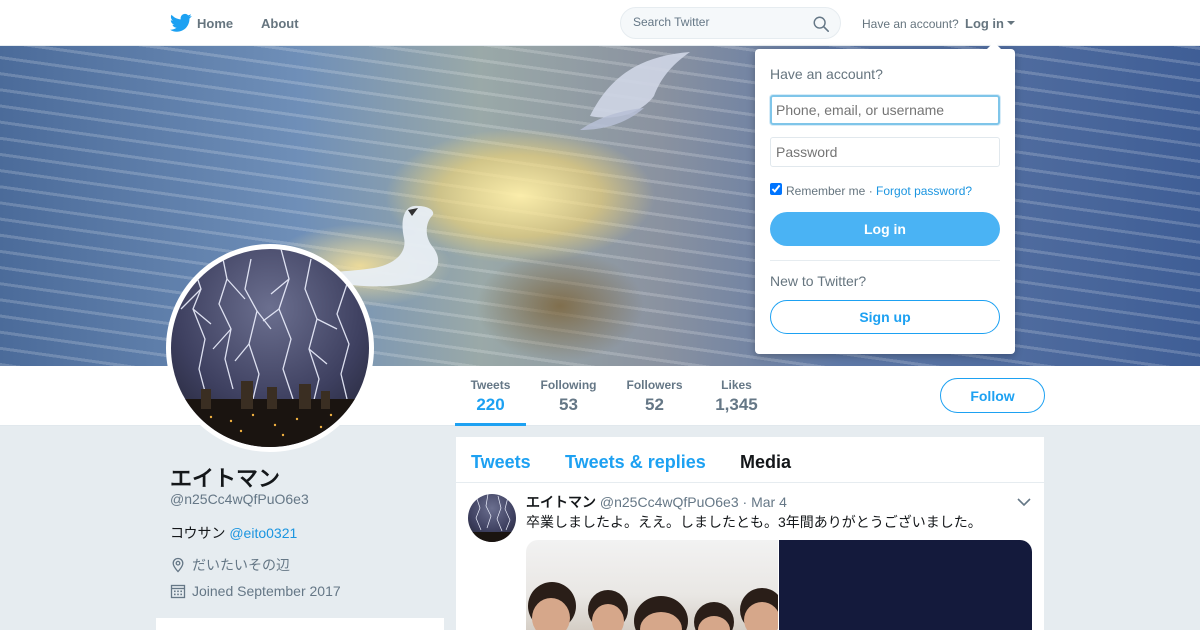 The width and height of the screenshot is (1200, 630). I want to click on tweet-avatar, so click(492, 518).